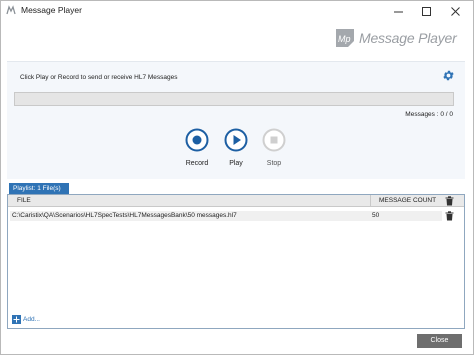  I want to click on stop-button: Stop, so click(274, 147).